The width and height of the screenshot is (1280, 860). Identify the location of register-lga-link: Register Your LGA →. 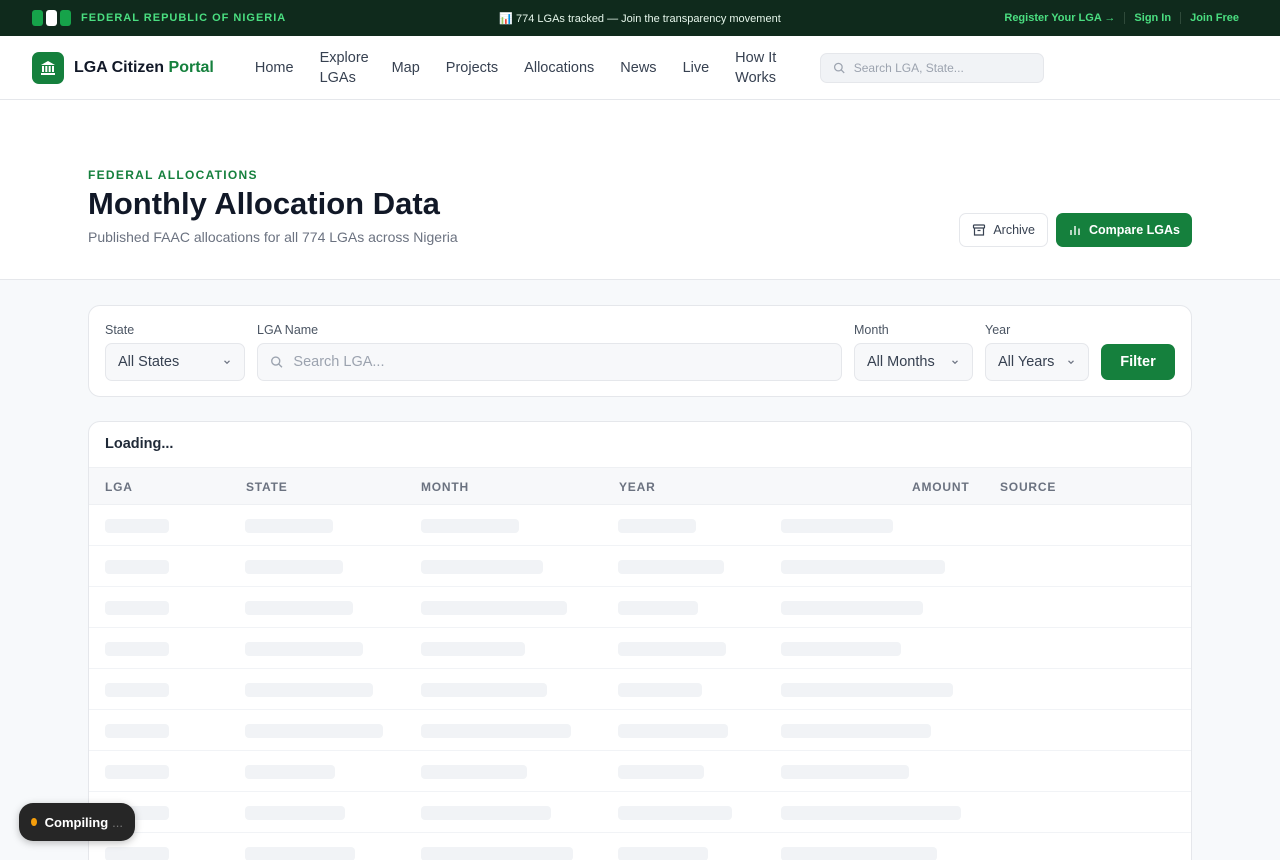
(1059, 18).